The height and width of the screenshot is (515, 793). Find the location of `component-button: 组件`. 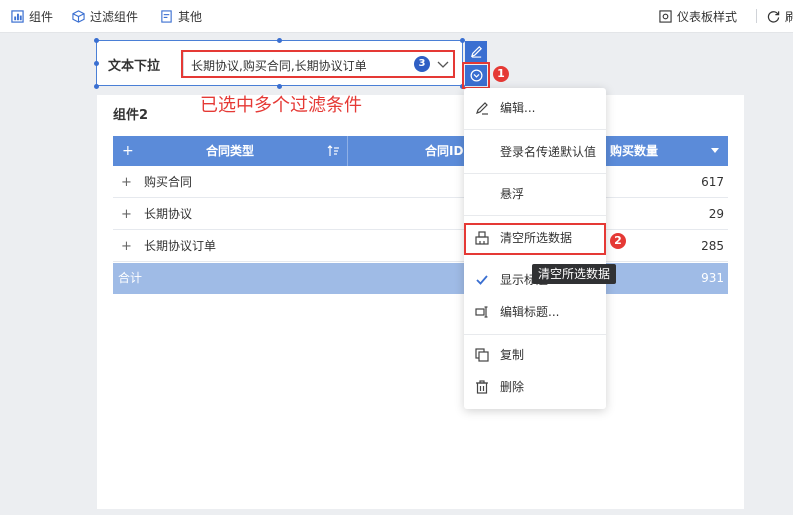

component-button: 组件 is located at coordinates (32, 16).